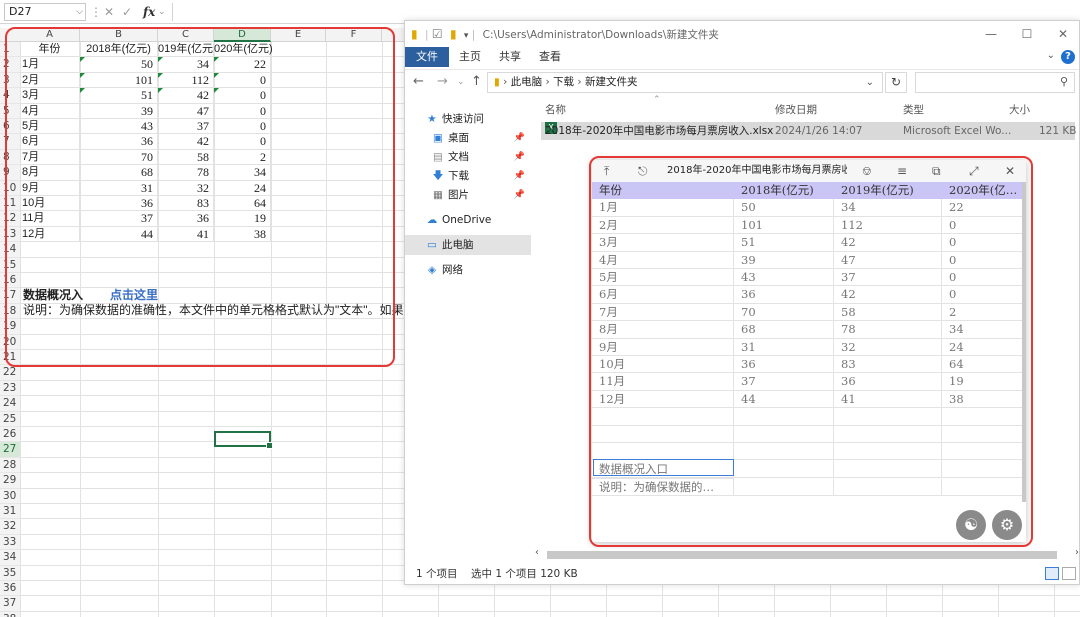 The width and height of the screenshot is (1080, 617). Describe the element at coordinates (186, 234) in the screenshot. I see `table-cell: 41` at that location.